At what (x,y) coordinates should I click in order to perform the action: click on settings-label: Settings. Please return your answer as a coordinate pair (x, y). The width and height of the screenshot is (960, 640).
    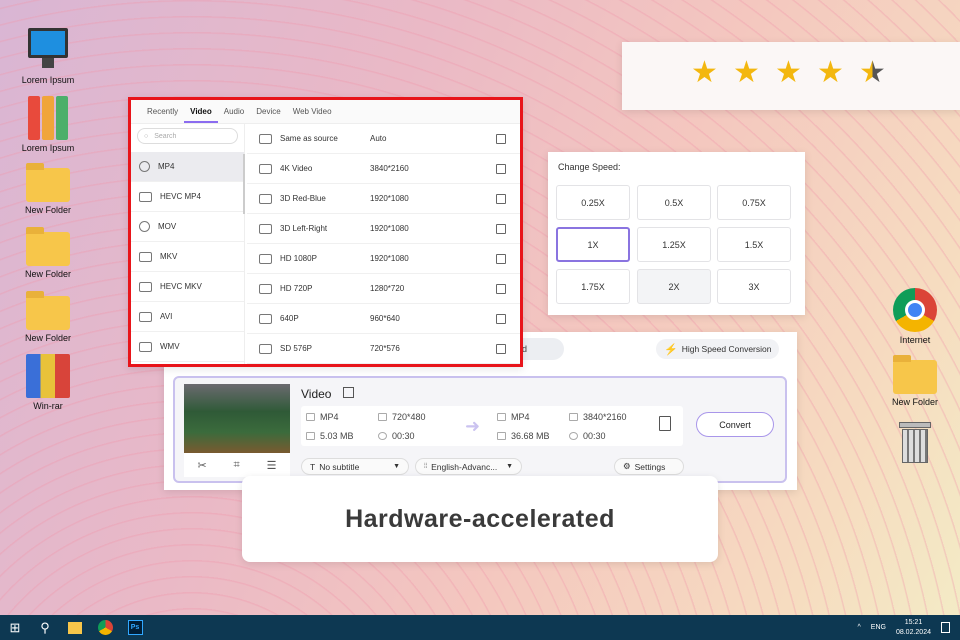
    Looking at the image, I should click on (650, 466).